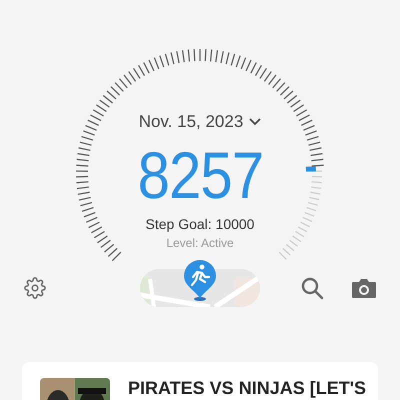  Describe the element at coordinates (247, 389) in the screenshot. I see `video-title: PIRATES VS NINJAS [LET'S` at that location.